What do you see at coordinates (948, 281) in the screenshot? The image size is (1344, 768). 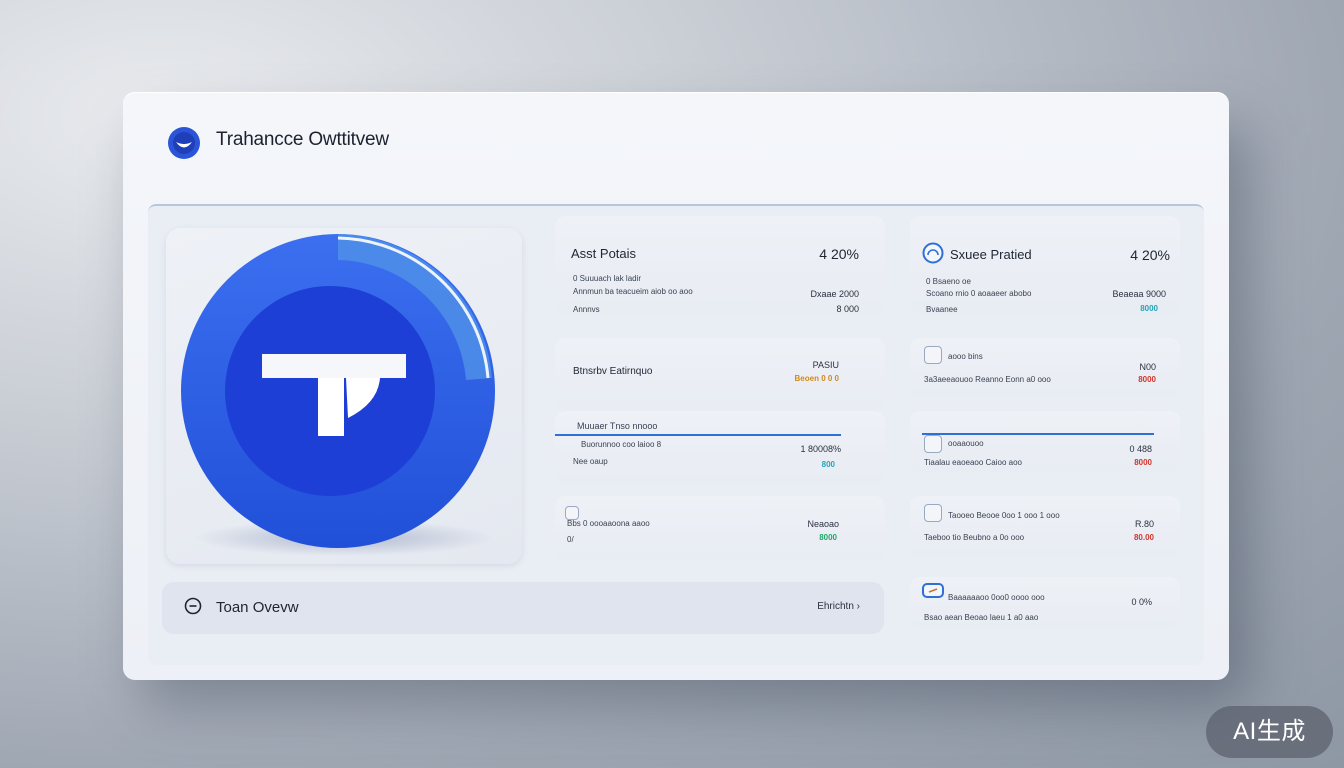 I see `score-tile-line1: 0 Bsaeno oe` at bounding box center [948, 281].